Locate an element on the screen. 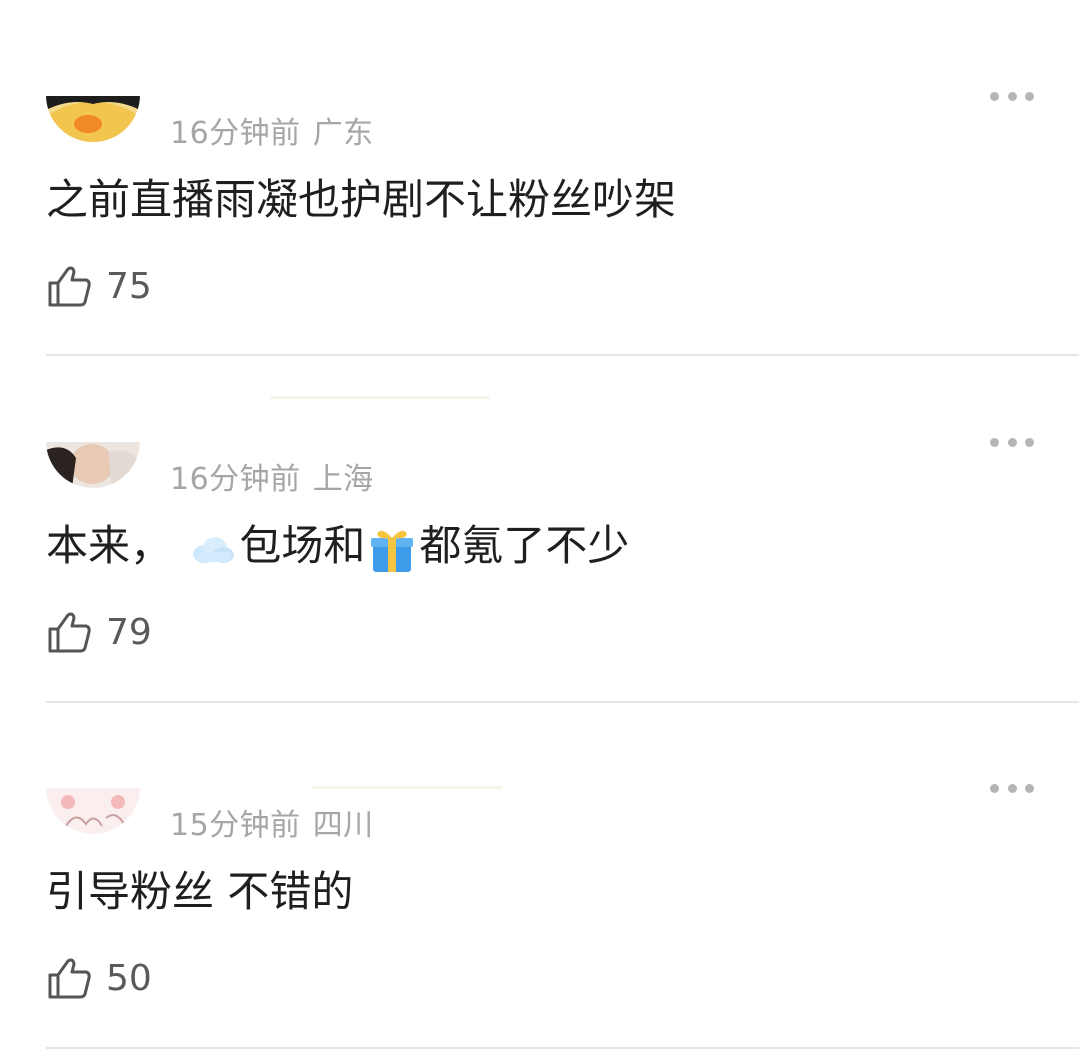 The height and width of the screenshot is (1052, 1079). gift-emoji-icon is located at coordinates (392, 551).